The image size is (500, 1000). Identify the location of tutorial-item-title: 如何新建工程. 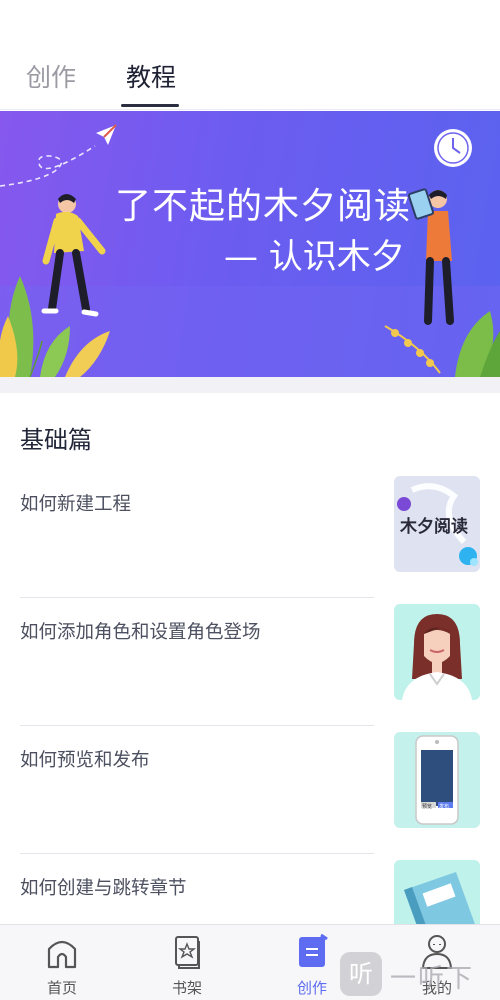
(76, 504).